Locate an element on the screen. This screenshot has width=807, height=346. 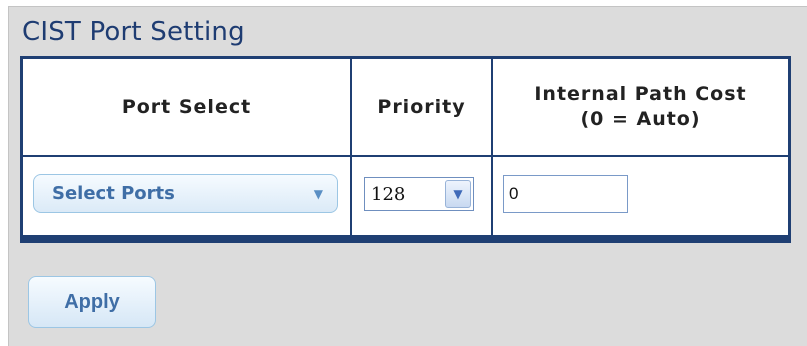
header-port-select-label: Port Select is located at coordinates (186, 106).